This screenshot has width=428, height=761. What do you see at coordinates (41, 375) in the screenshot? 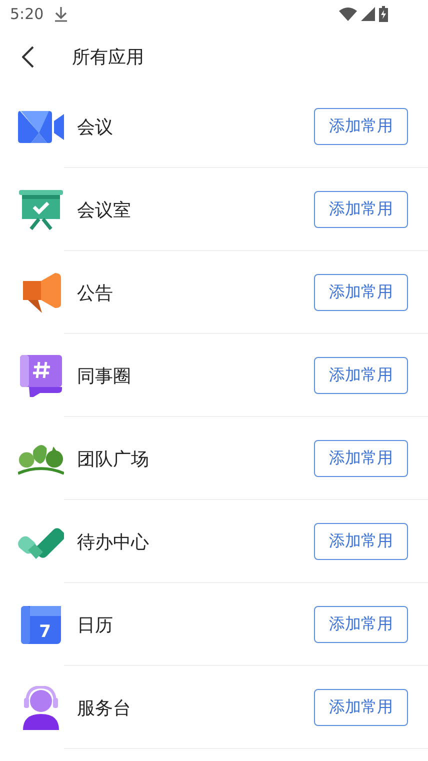
I see `hashtag-chat-icon` at bounding box center [41, 375].